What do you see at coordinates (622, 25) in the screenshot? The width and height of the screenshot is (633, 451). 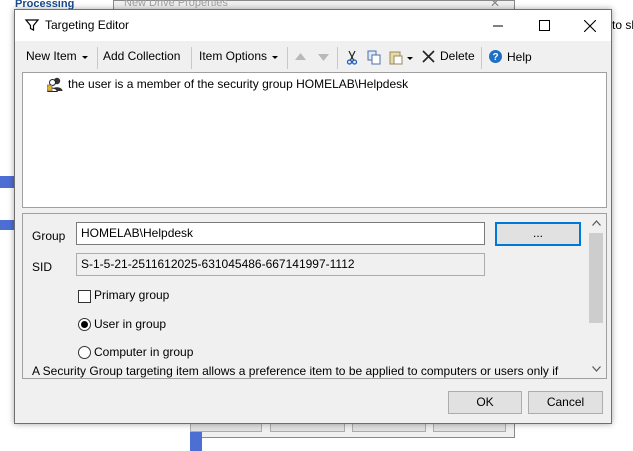 I see `background-text: to sh` at bounding box center [622, 25].